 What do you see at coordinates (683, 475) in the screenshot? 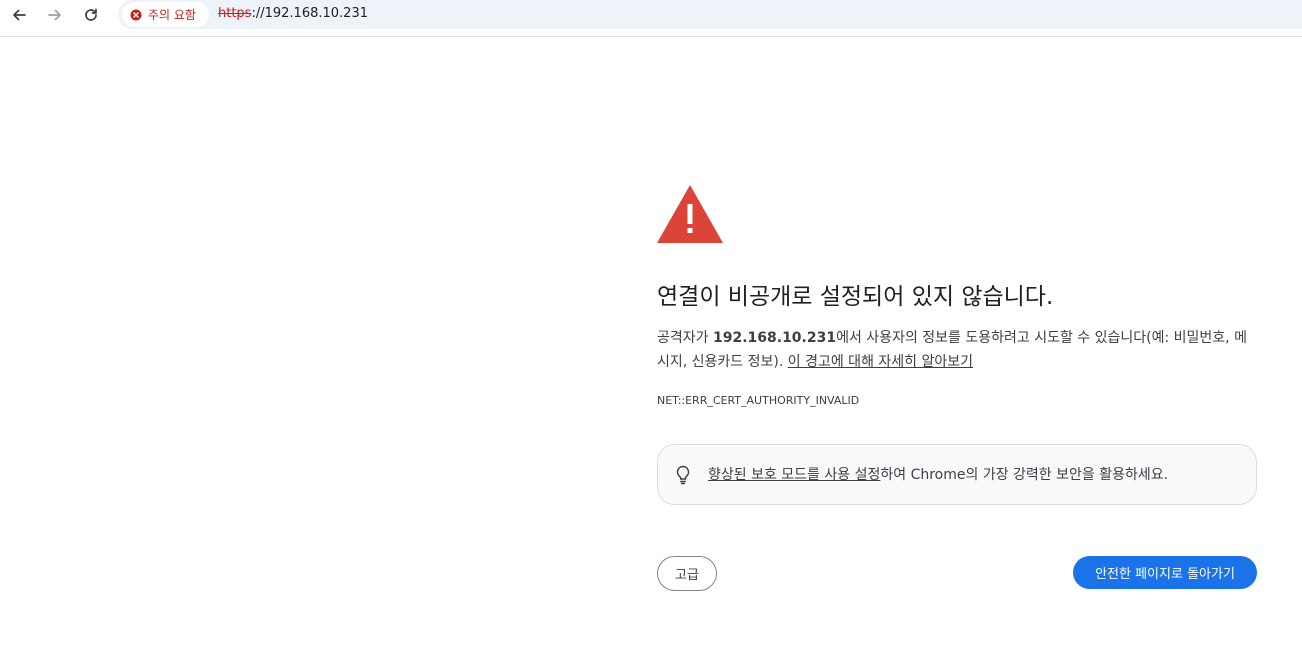
I see `lightbulb-icon` at bounding box center [683, 475].